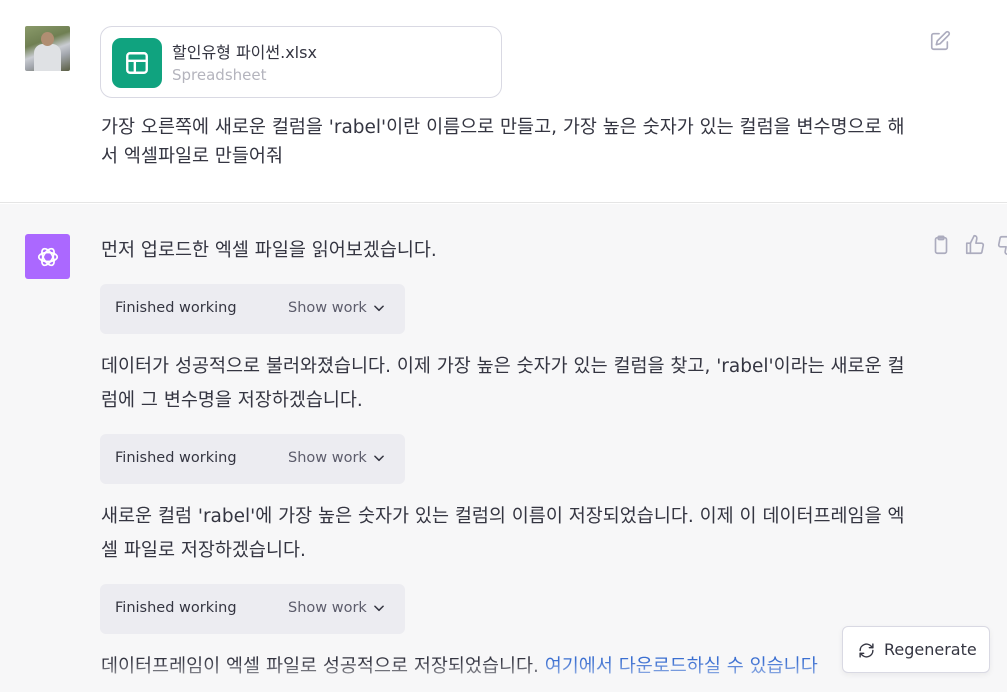 The width and height of the screenshot is (1007, 692). Describe the element at coordinates (47, 256) in the screenshot. I see `openai-logo-icon` at that location.